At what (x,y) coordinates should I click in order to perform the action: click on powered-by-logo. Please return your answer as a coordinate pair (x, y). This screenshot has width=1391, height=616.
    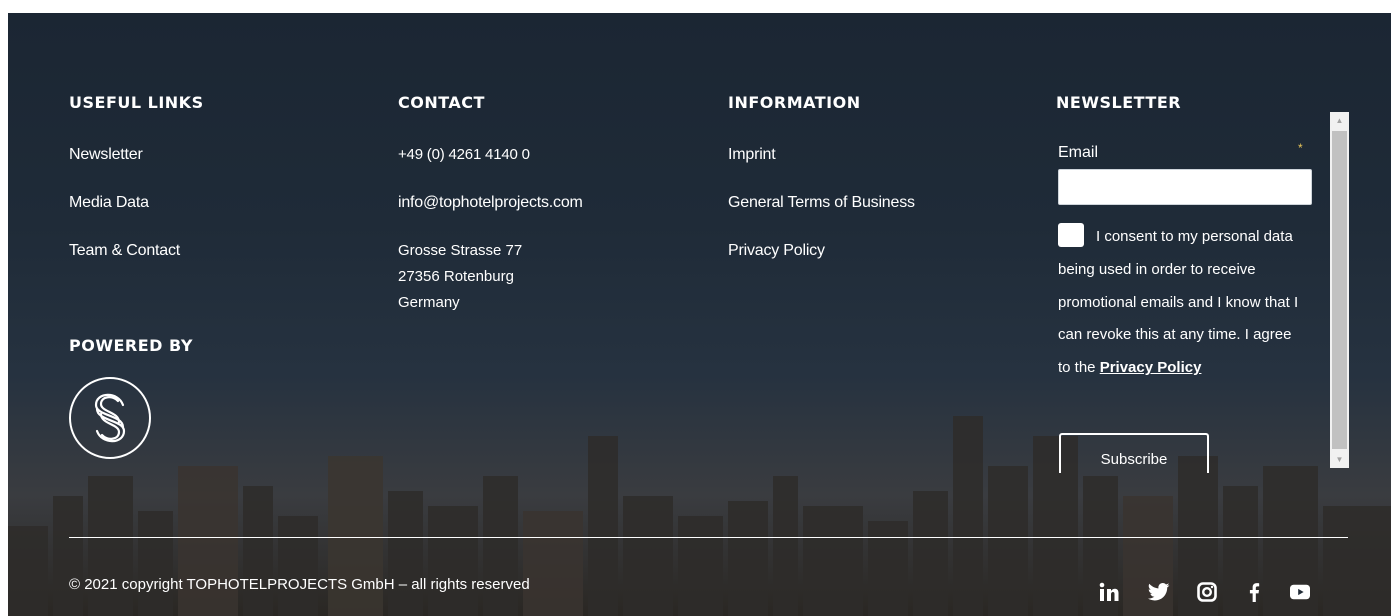
    Looking at the image, I should click on (110, 418).